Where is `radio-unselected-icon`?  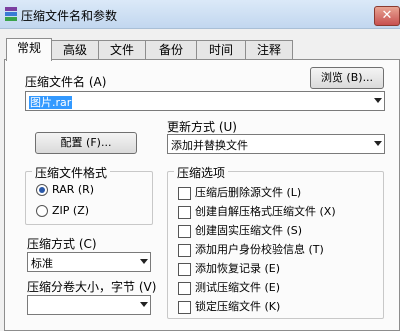
radio-unselected-icon is located at coordinates (42, 211).